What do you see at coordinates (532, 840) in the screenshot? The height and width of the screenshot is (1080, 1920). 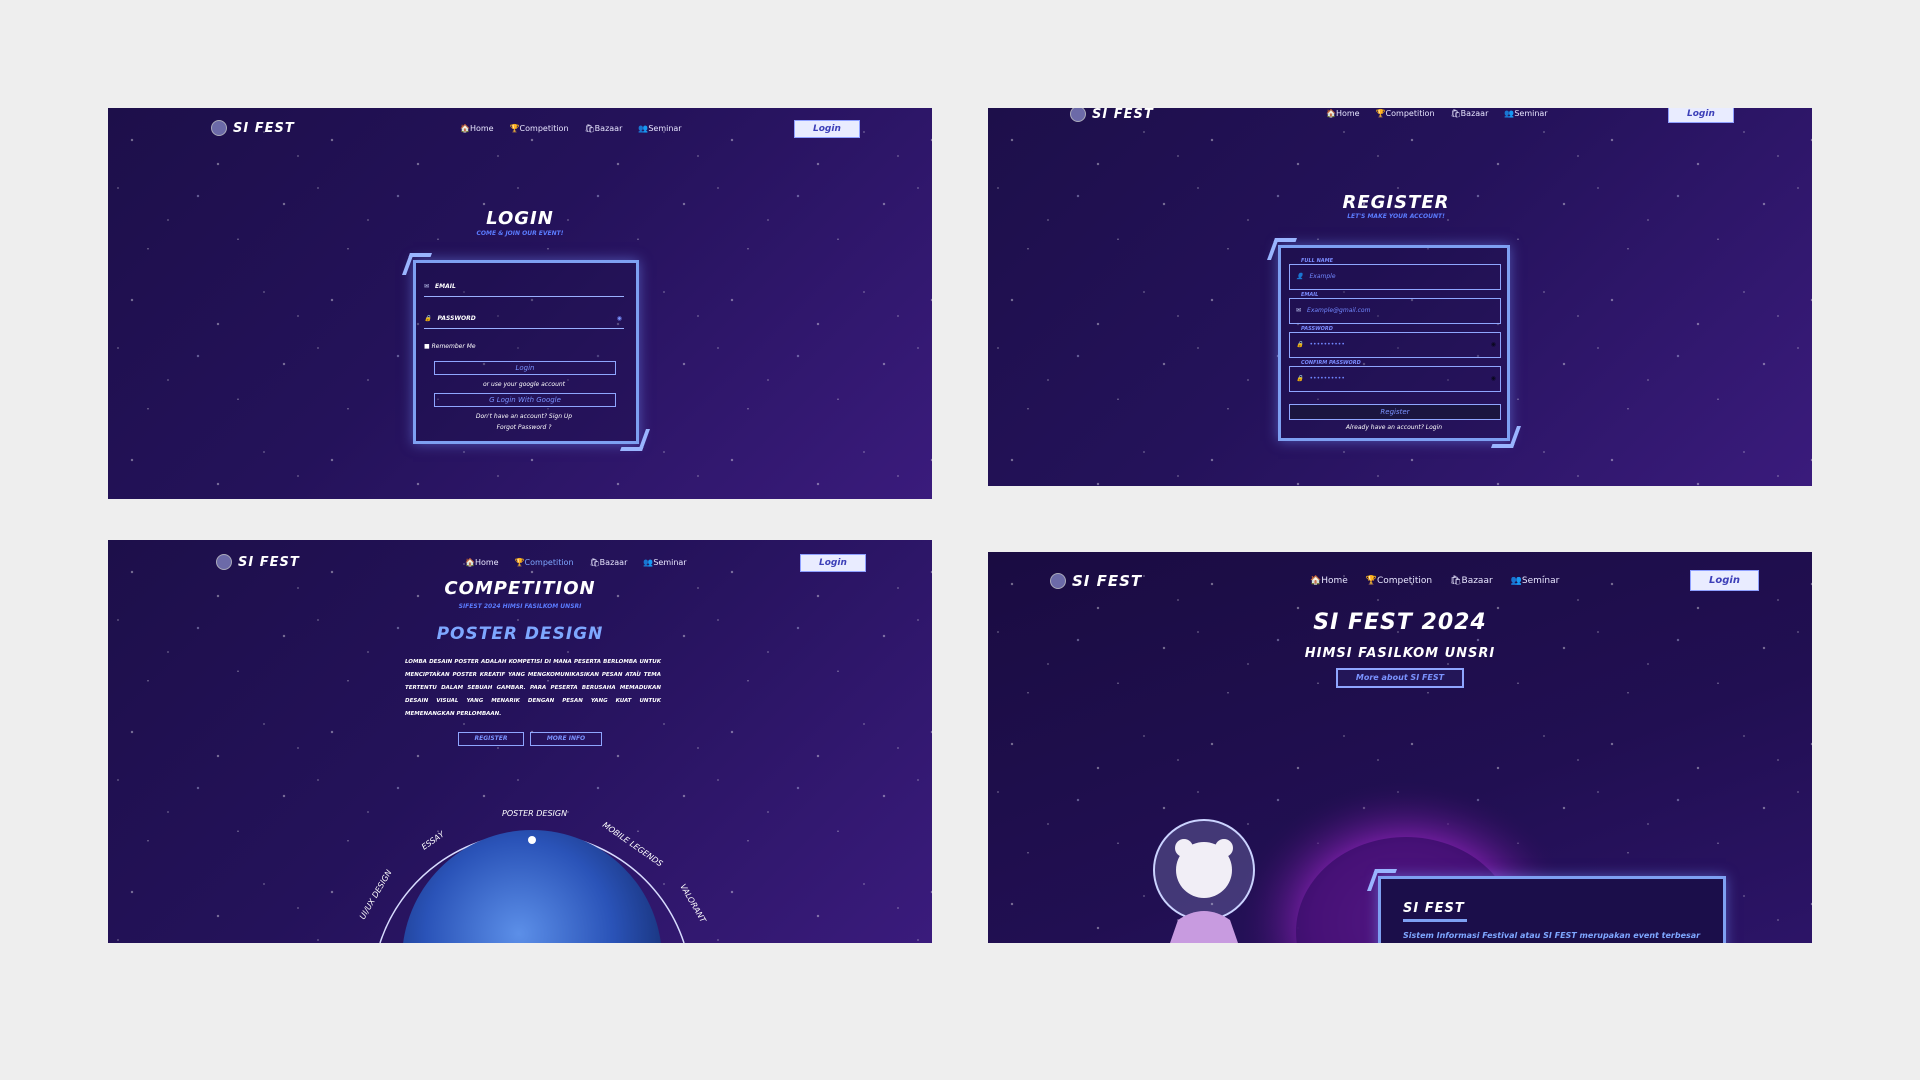 I see `orbit-marker` at bounding box center [532, 840].